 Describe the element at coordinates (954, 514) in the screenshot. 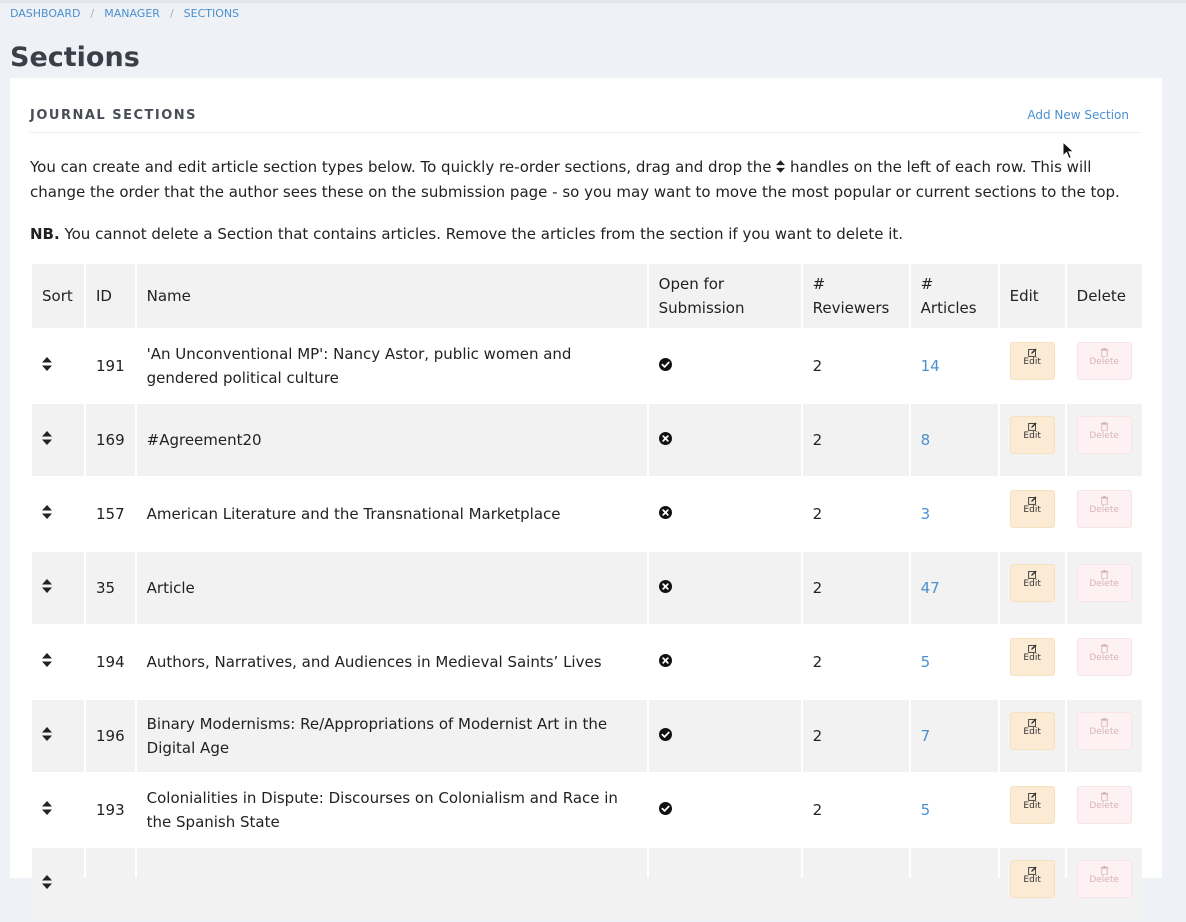

I see `article-count-cell: 3` at that location.